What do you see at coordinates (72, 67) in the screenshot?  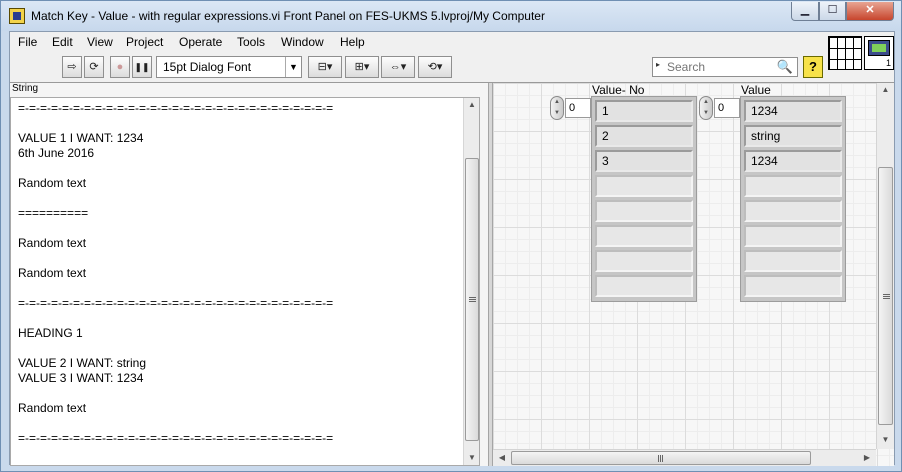 I see `run-arrow-icon: ⇨` at bounding box center [72, 67].